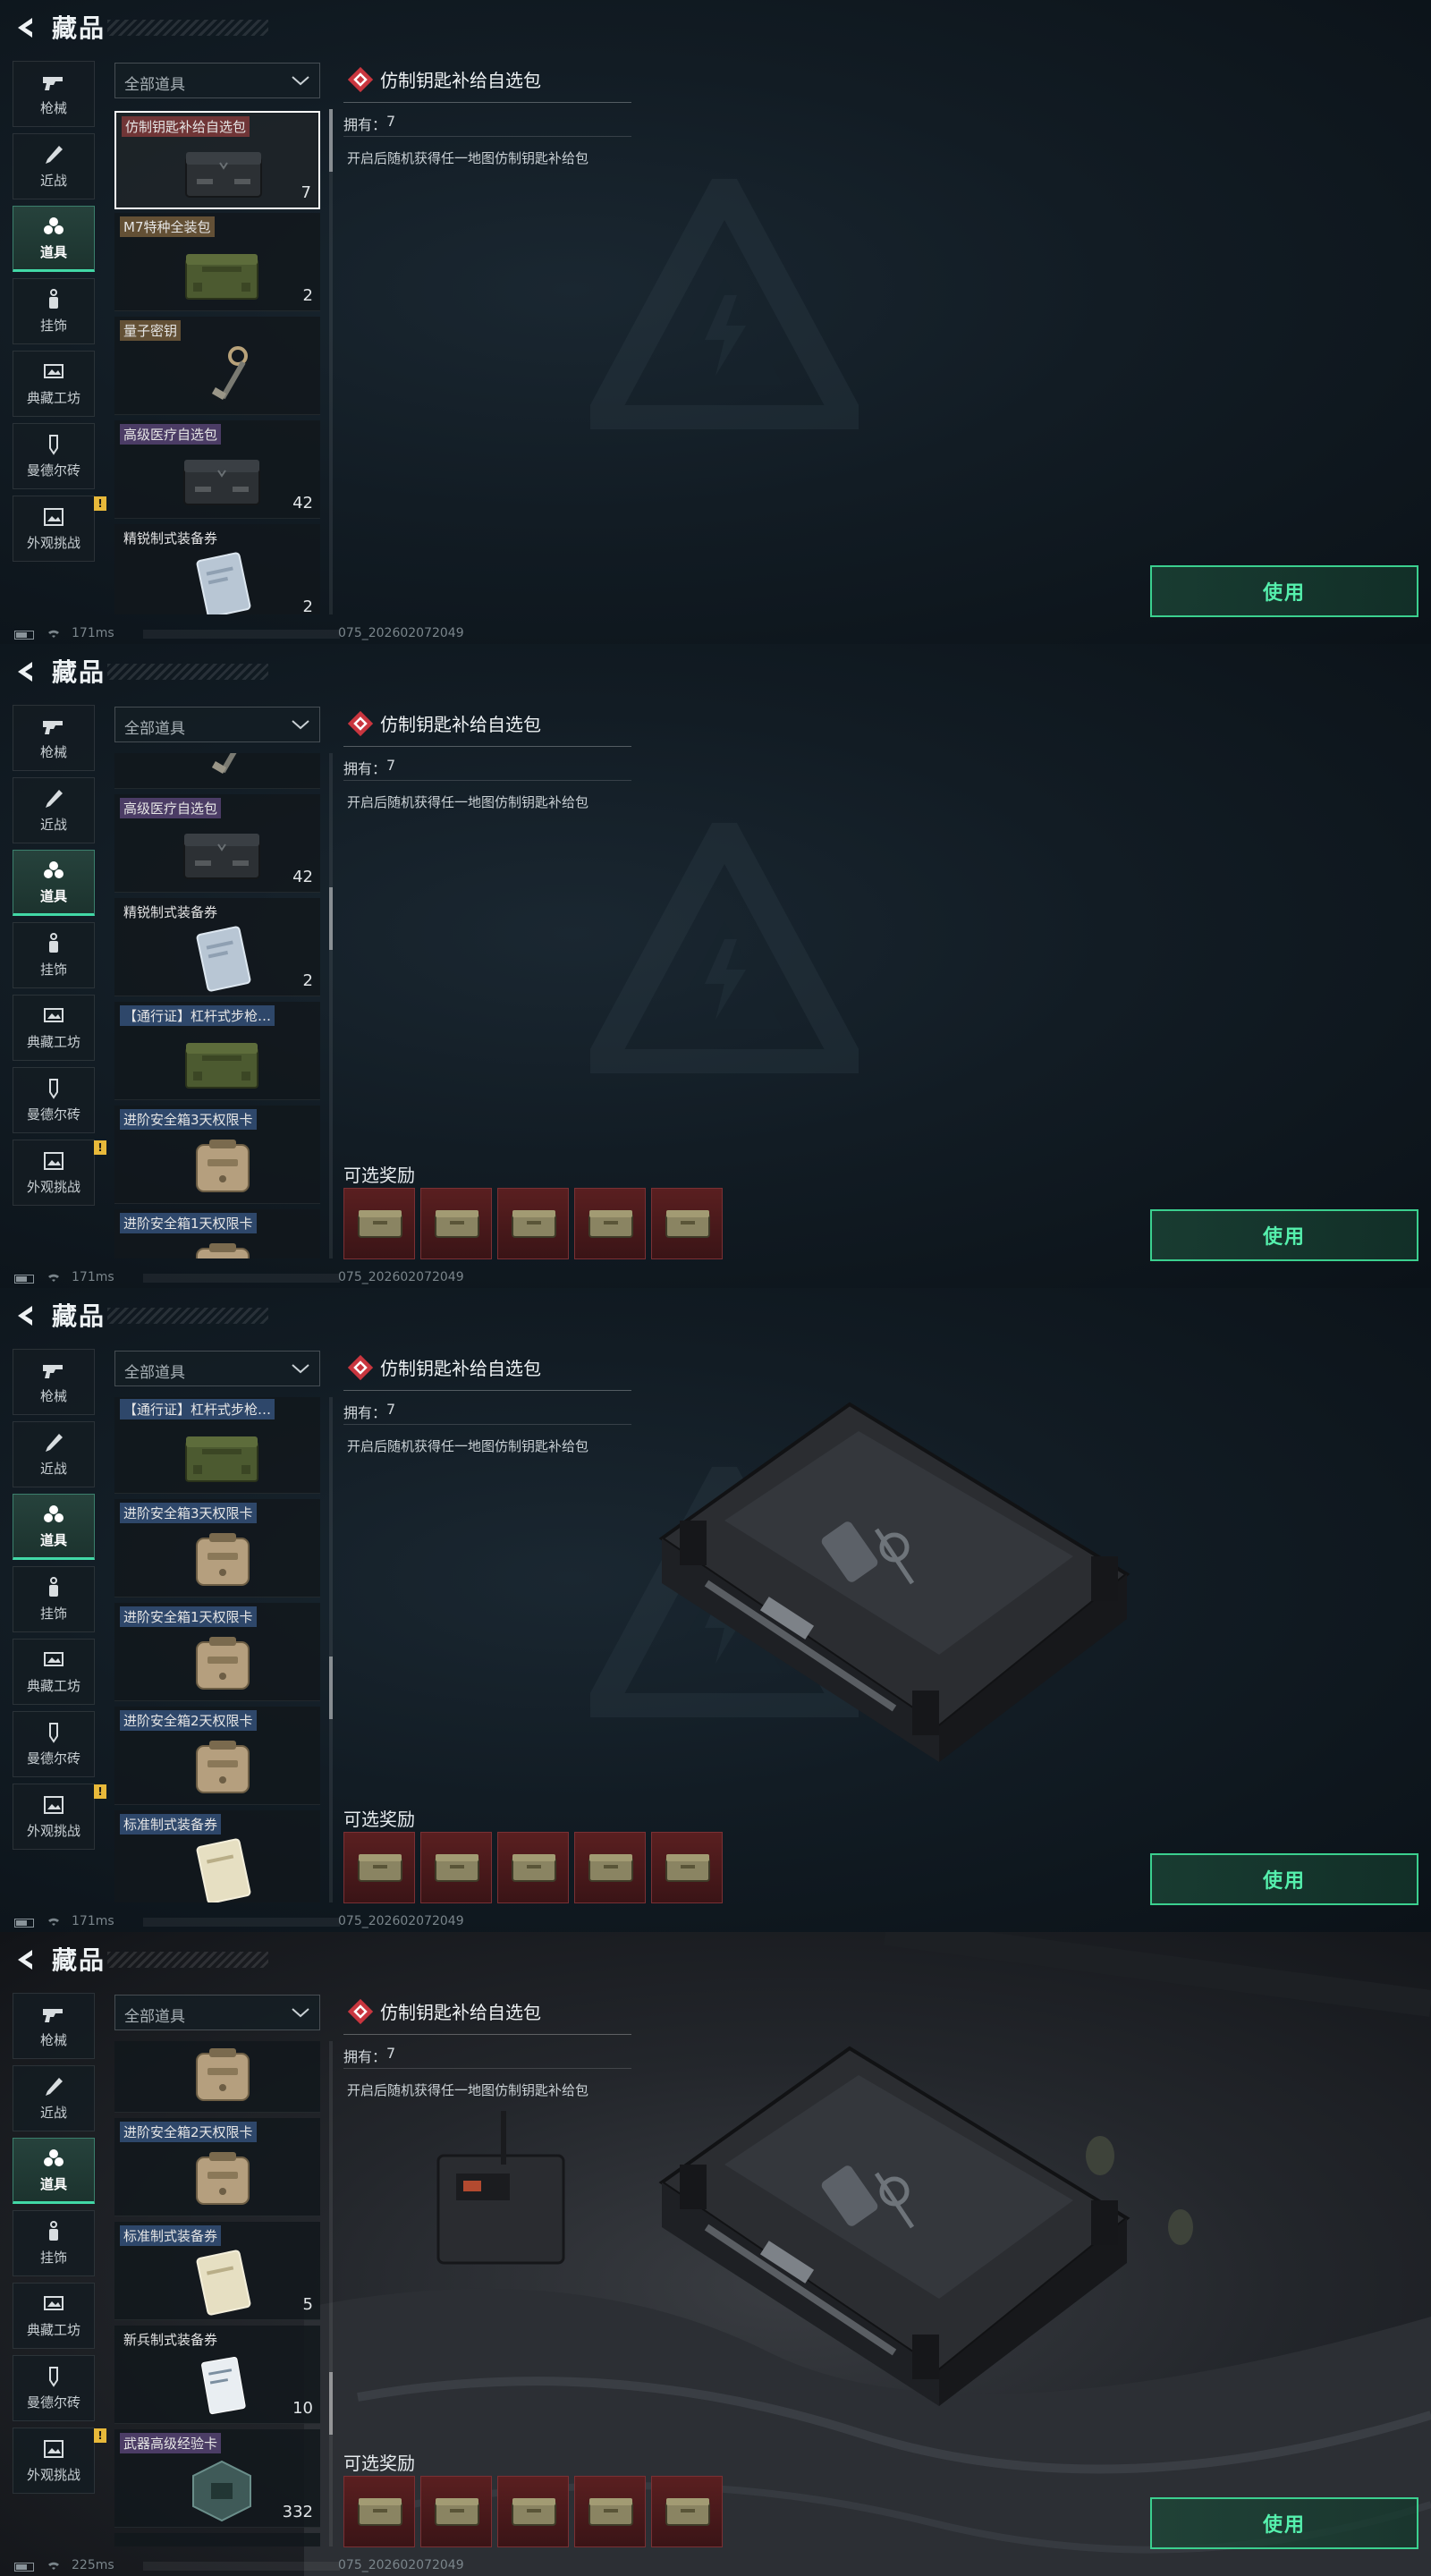  I want to click on list-item: 武器高级经验卡 332, so click(217, 2478).